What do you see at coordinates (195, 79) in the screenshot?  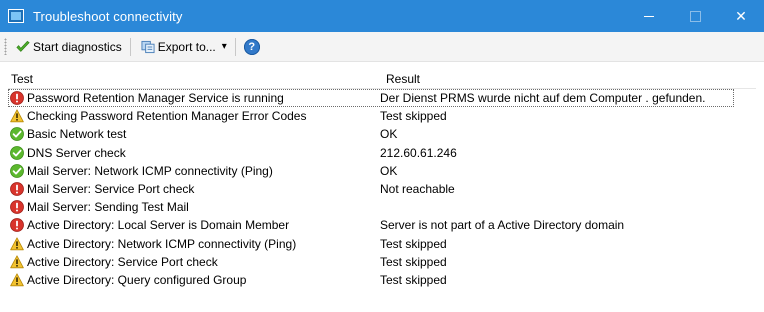 I see `column-header-test: Test` at bounding box center [195, 79].